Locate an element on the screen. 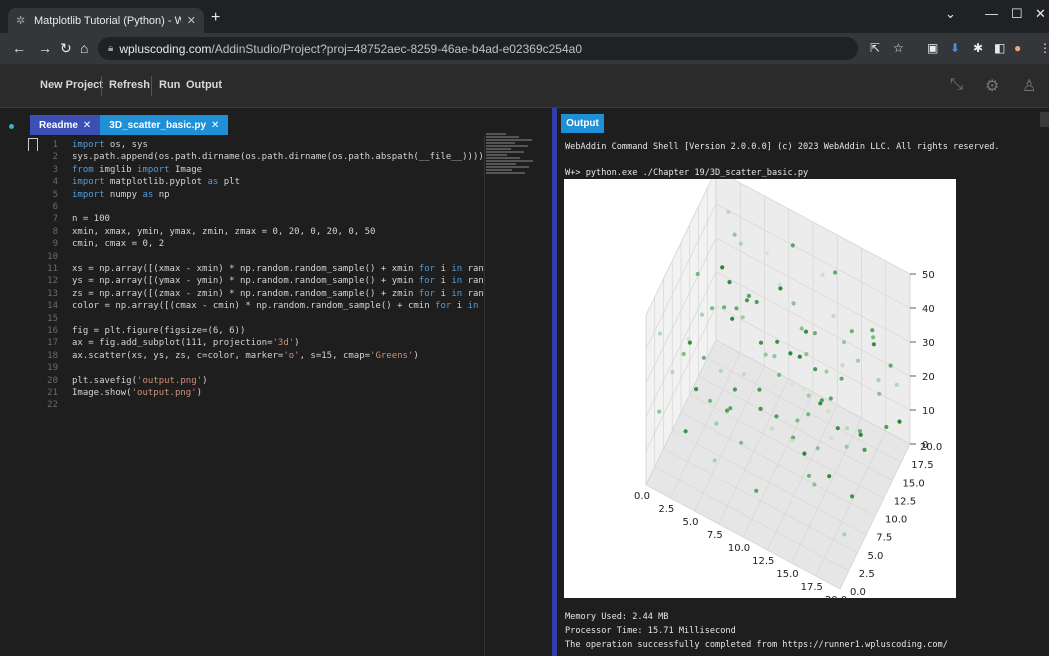 This screenshot has height=656, width=1049. x-tick-label: 20.0 is located at coordinates (836, 596).